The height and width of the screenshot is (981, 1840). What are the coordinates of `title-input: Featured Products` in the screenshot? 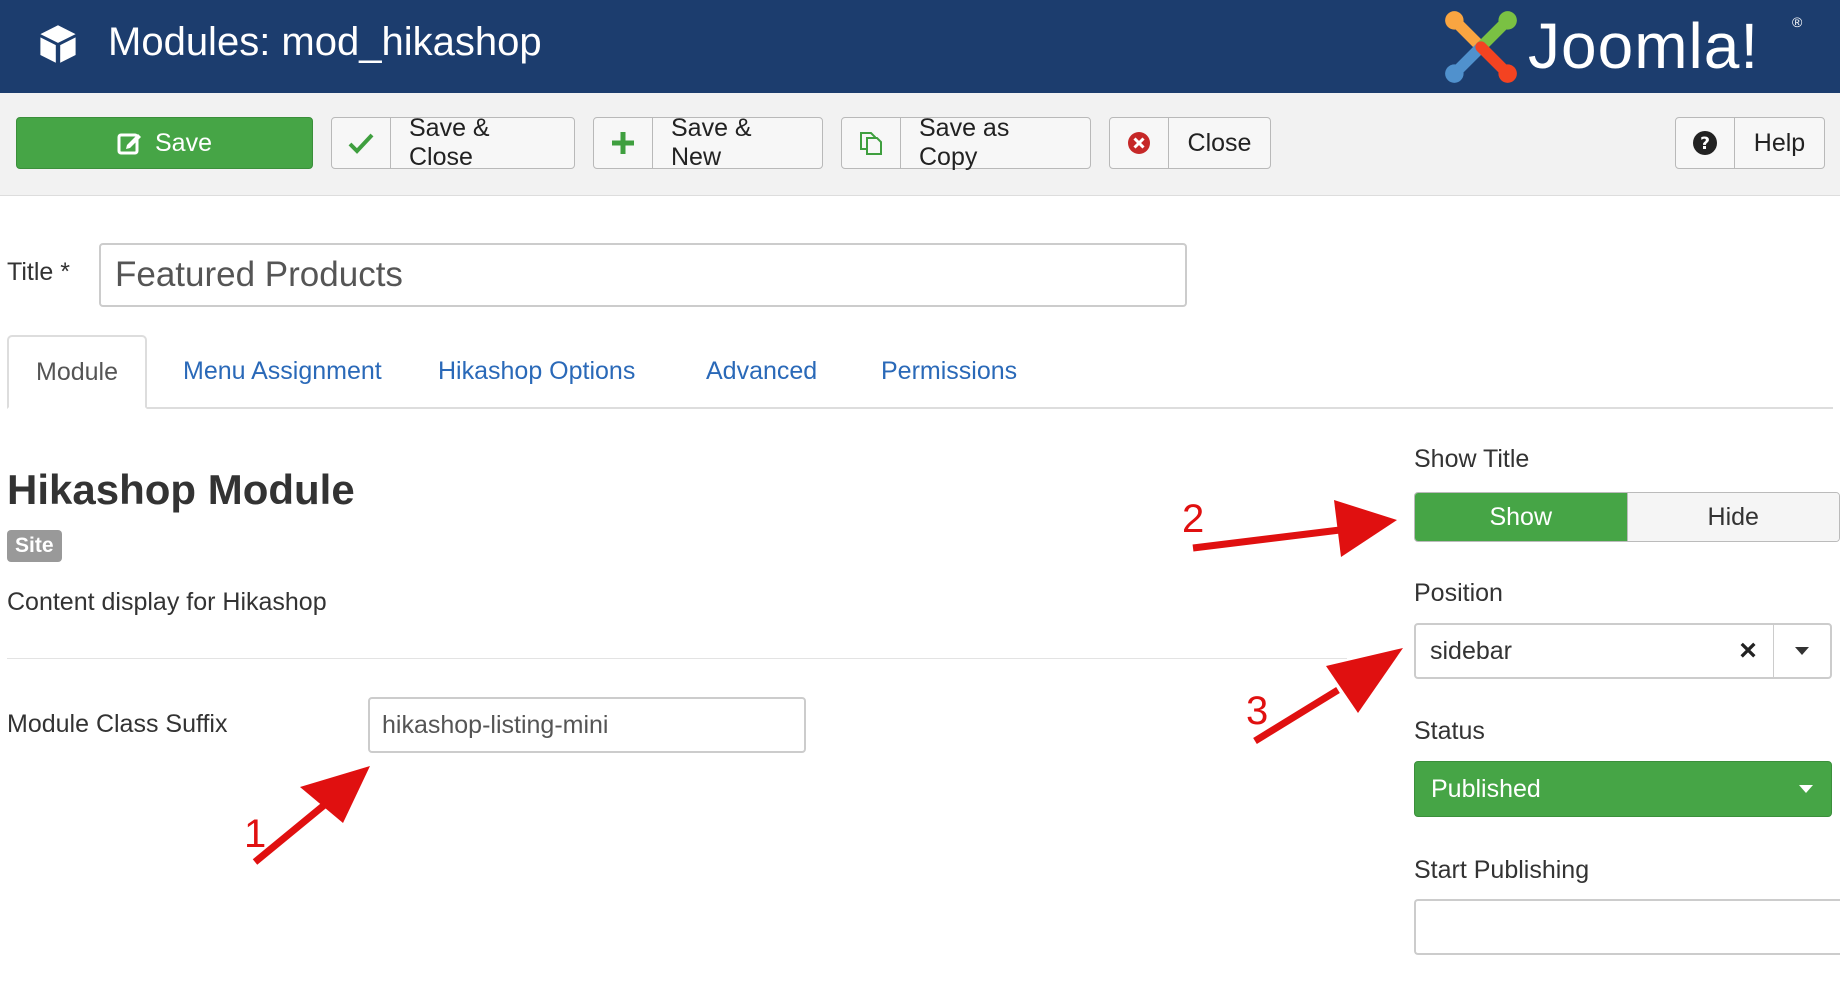 It's located at (643, 275).